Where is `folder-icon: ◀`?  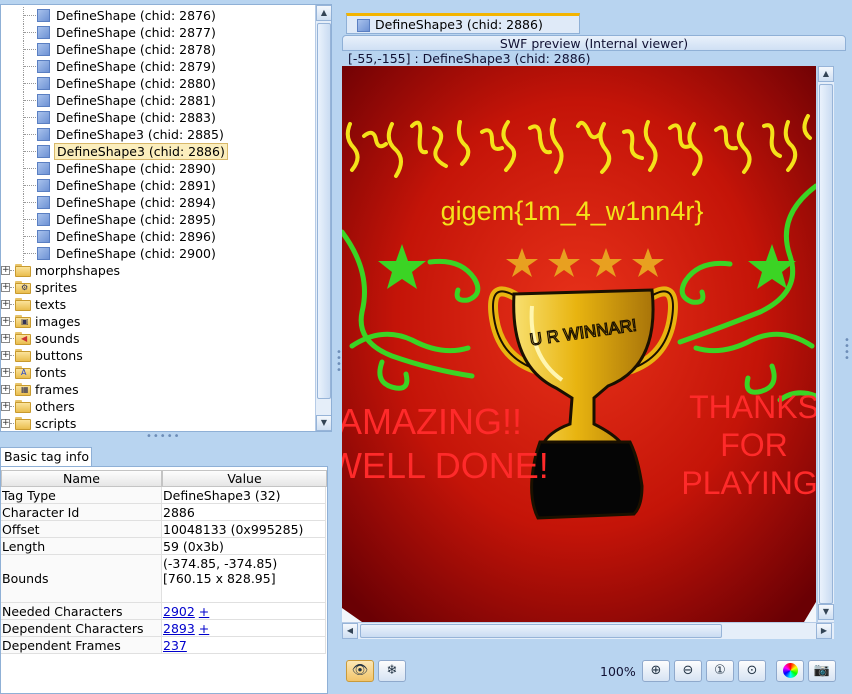
folder-icon: ◀ is located at coordinates (23, 338).